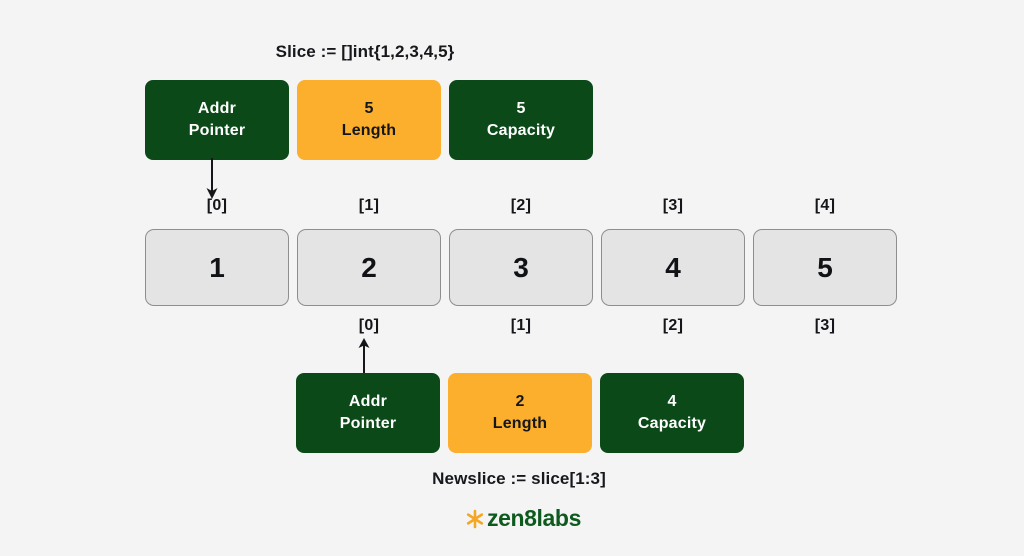  Describe the element at coordinates (368, 401) in the screenshot. I see `newslice-addr-pointer-value: Addr` at that location.